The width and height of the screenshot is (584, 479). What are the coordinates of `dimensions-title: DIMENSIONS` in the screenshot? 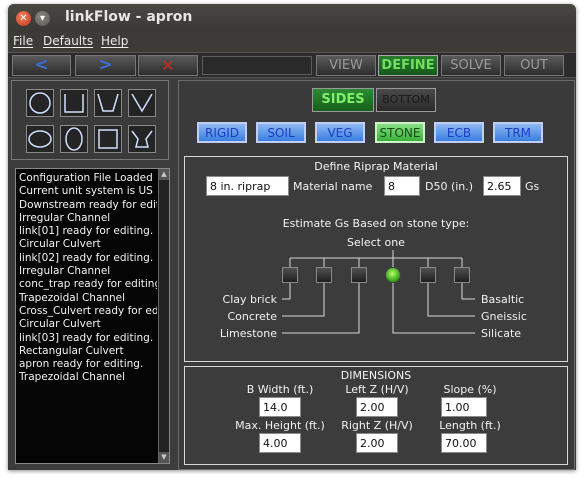 It's located at (376, 375).